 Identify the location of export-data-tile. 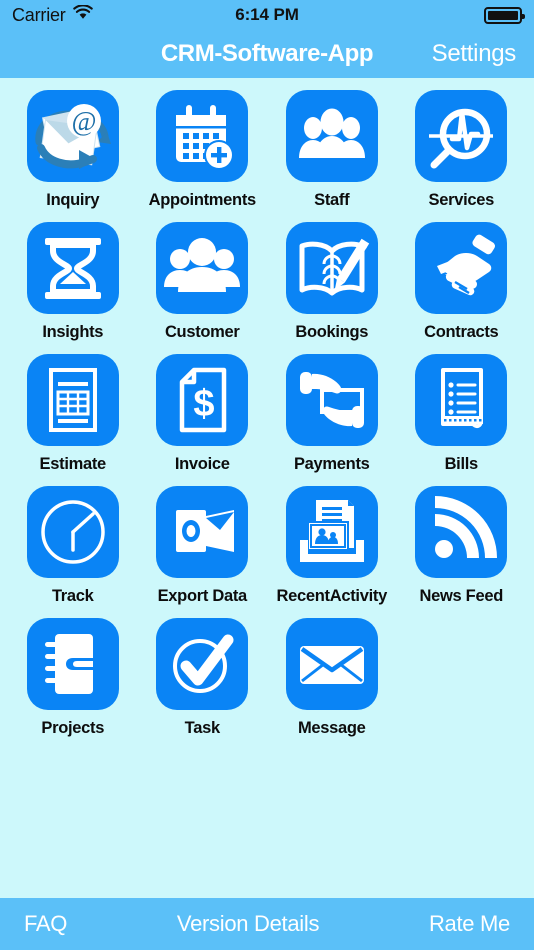
(202, 532).